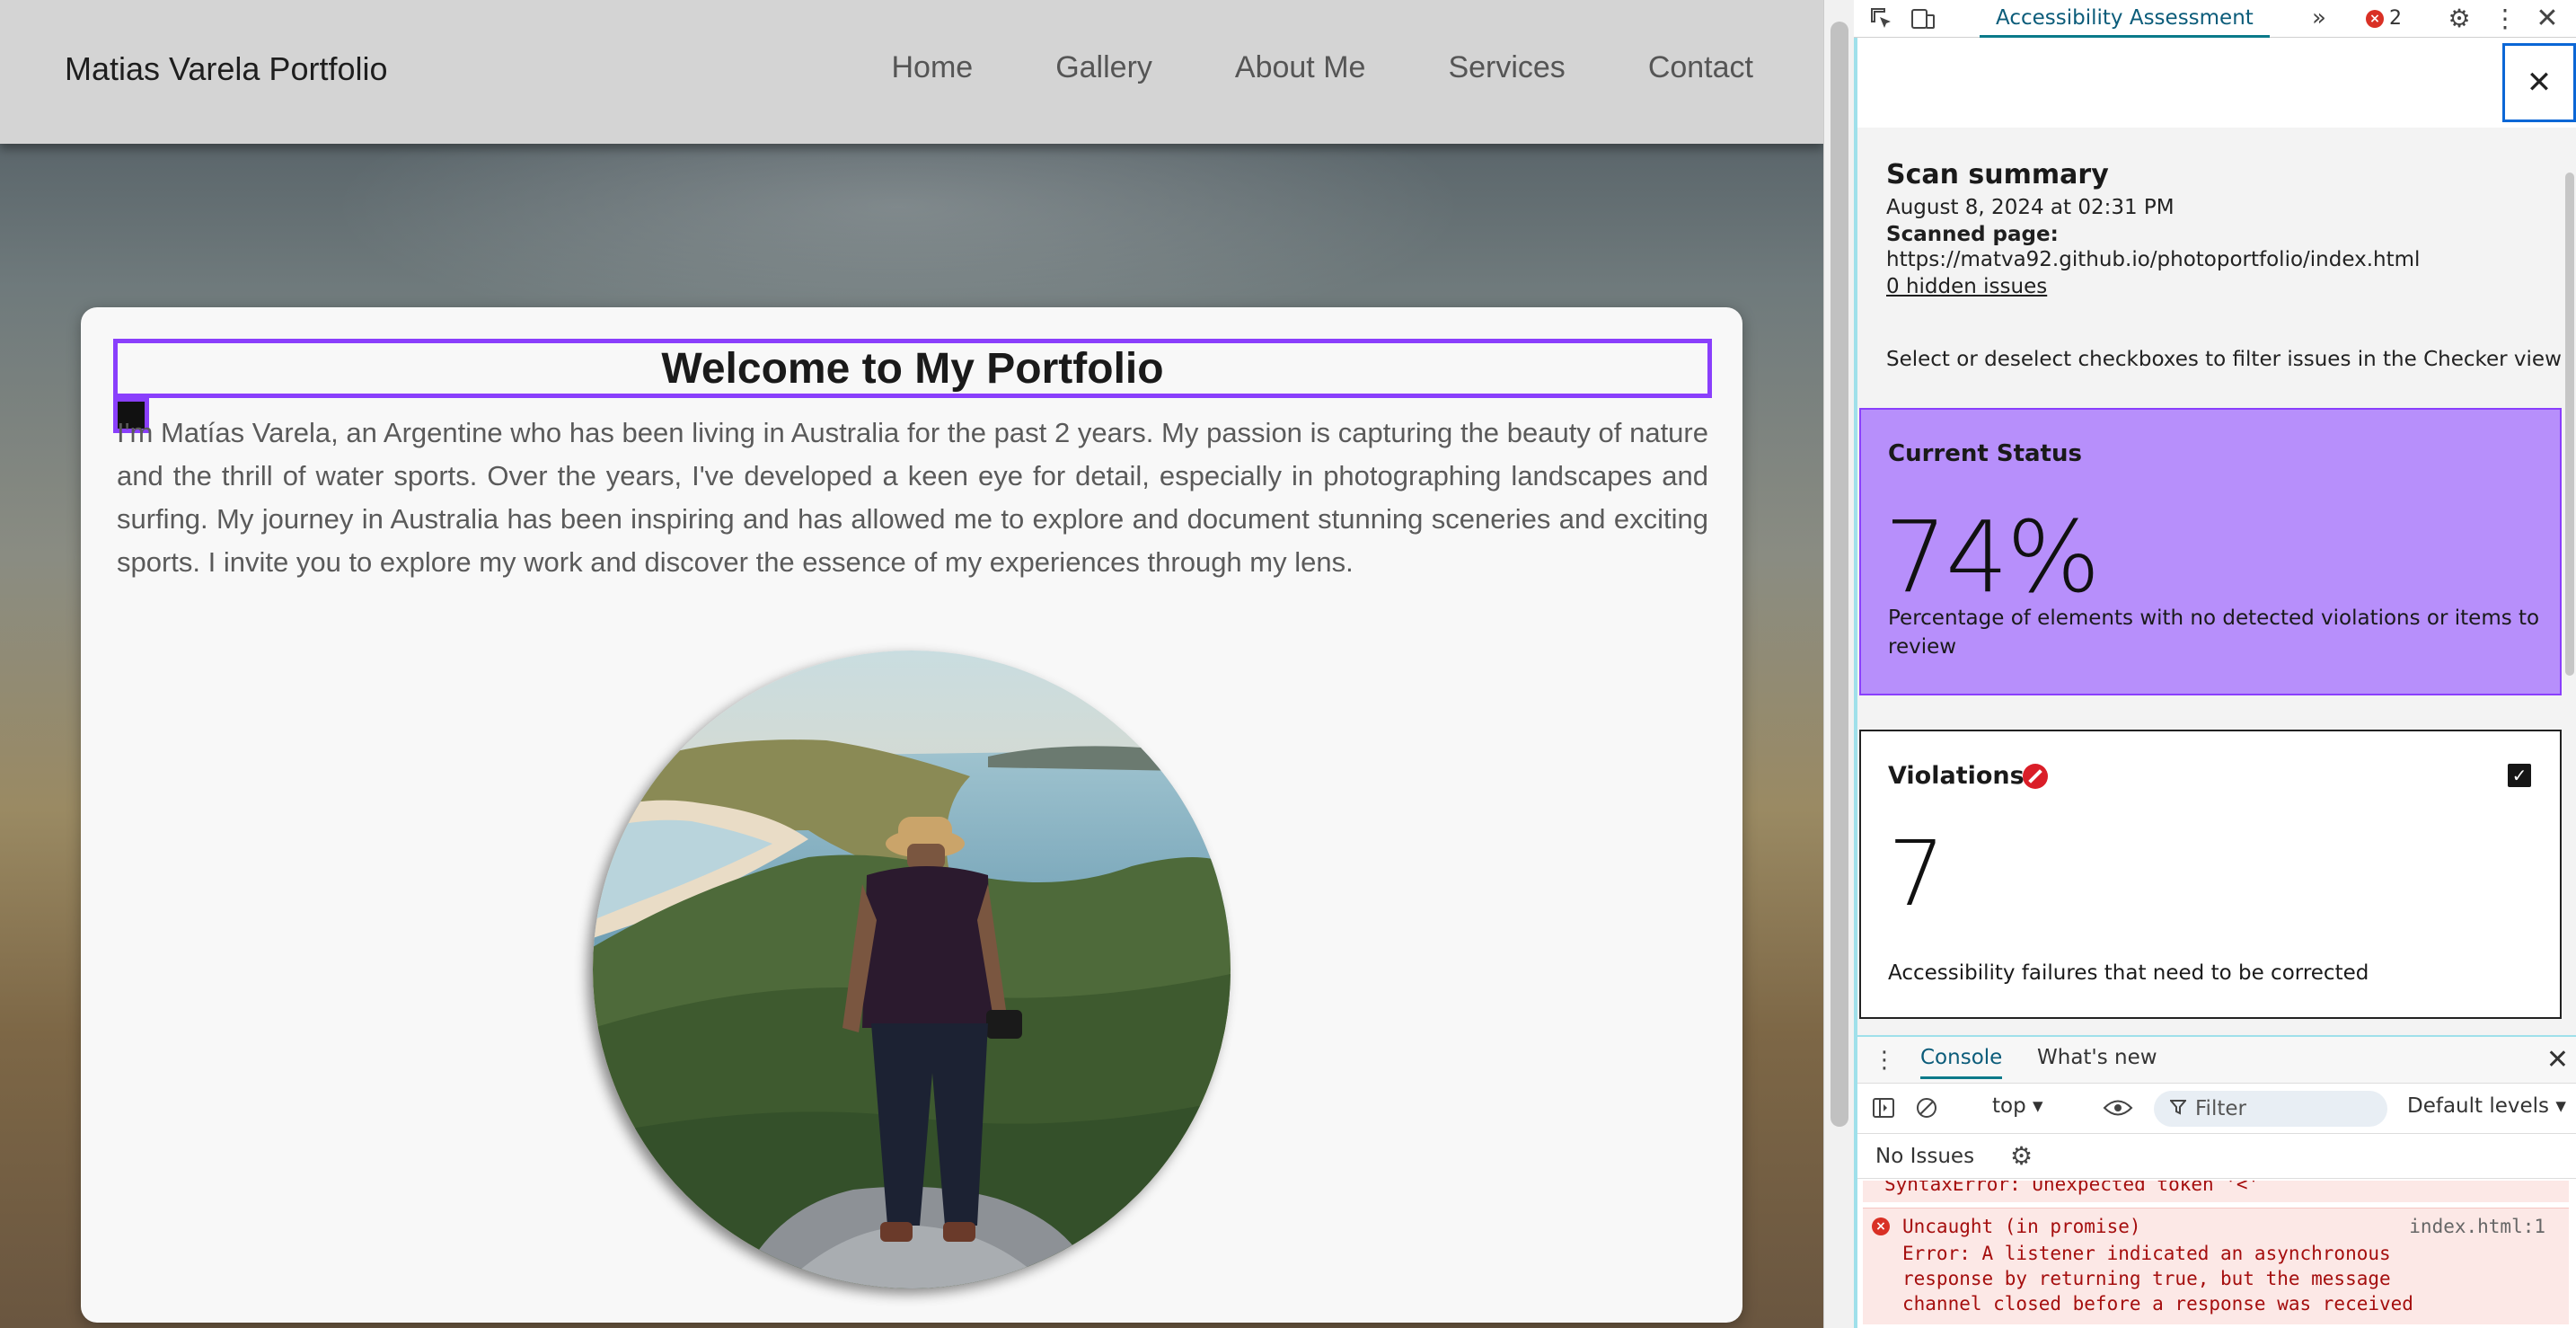  What do you see at coordinates (2519, 775) in the screenshot?
I see `violations-checkbox: ✓` at bounding box center [2519, 775].